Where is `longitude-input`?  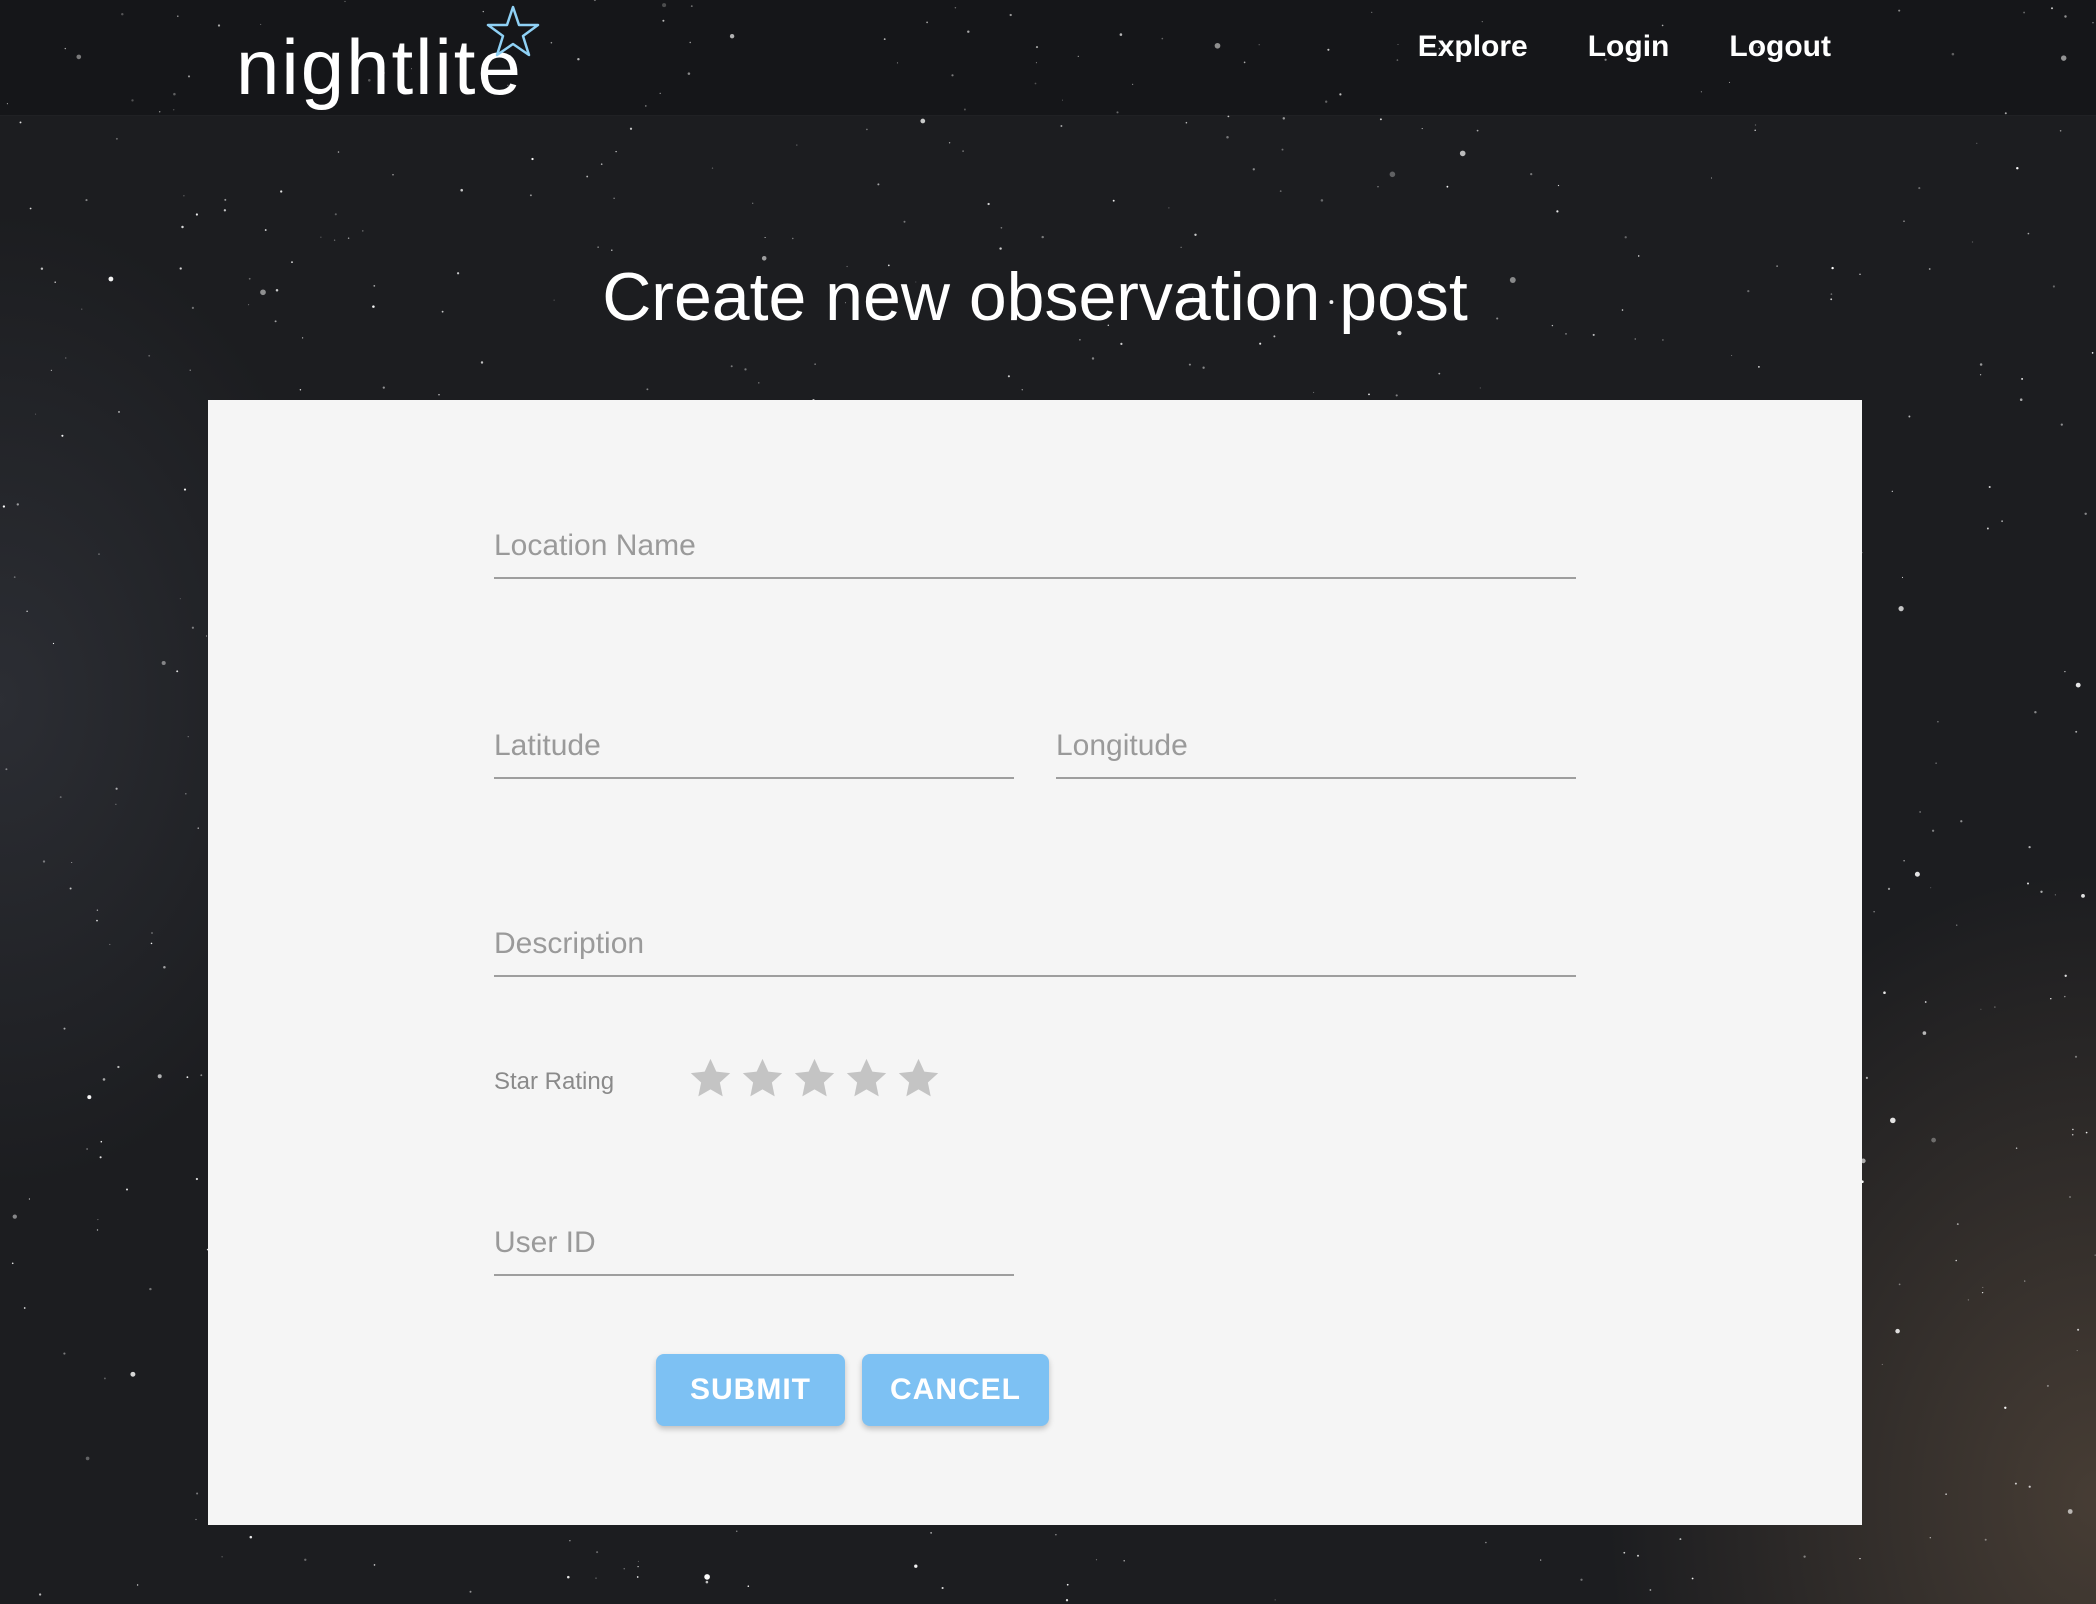 longitude-input is located at coordinates (1316, 746).